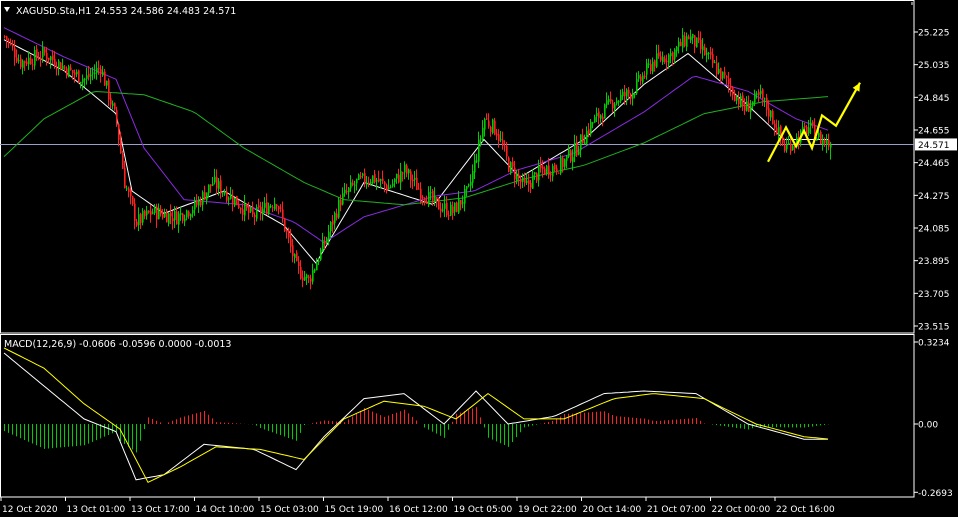 The height and width of the screenshot is (517, 958). What do you see at coordinates (7, 9) in the screenshot?
I see `dropdown-triangle-icon` at bounding box center [7, 9].